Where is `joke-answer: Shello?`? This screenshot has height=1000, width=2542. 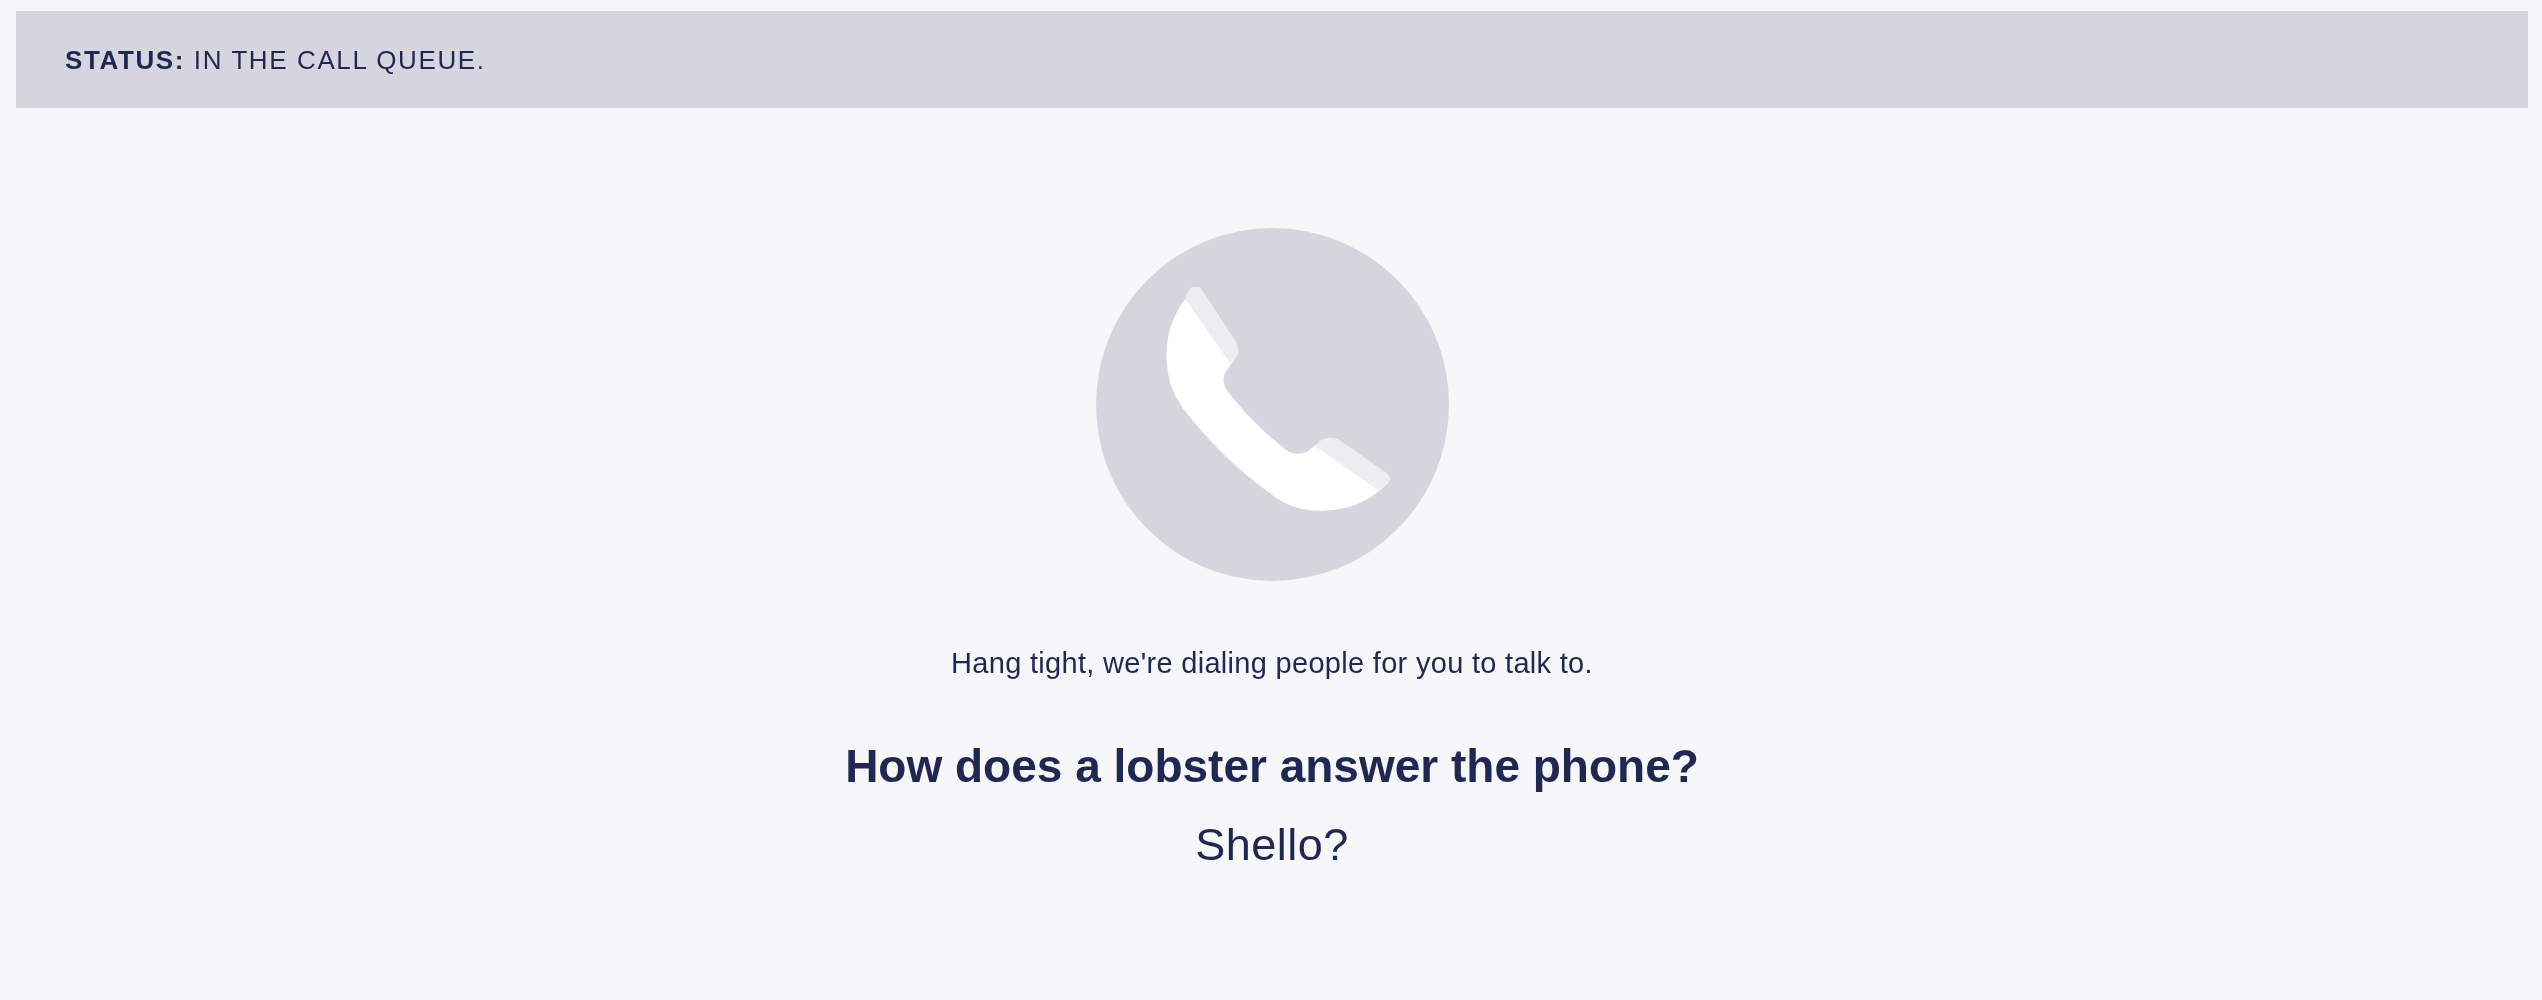
joke-answer: Shello? is located at coordinates (1272, 845).